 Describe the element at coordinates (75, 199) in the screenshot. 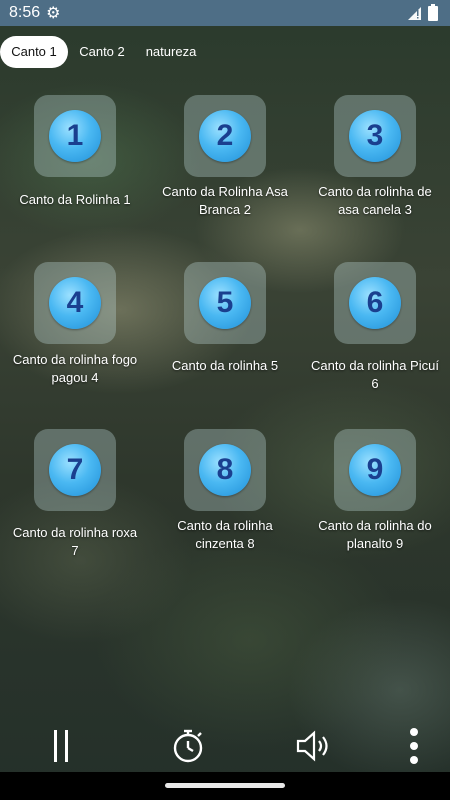

I see `sound-label: Canto da Rolinha 1` at that location.